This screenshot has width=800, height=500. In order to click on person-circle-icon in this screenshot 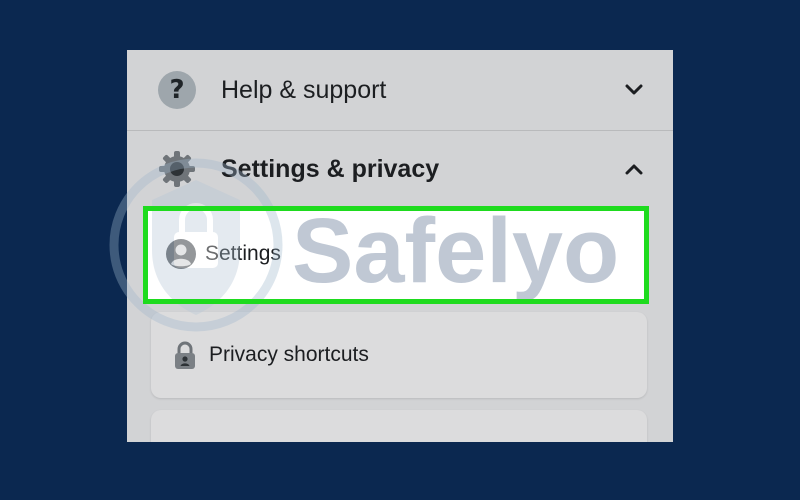, I will do `click(181, 254)`.